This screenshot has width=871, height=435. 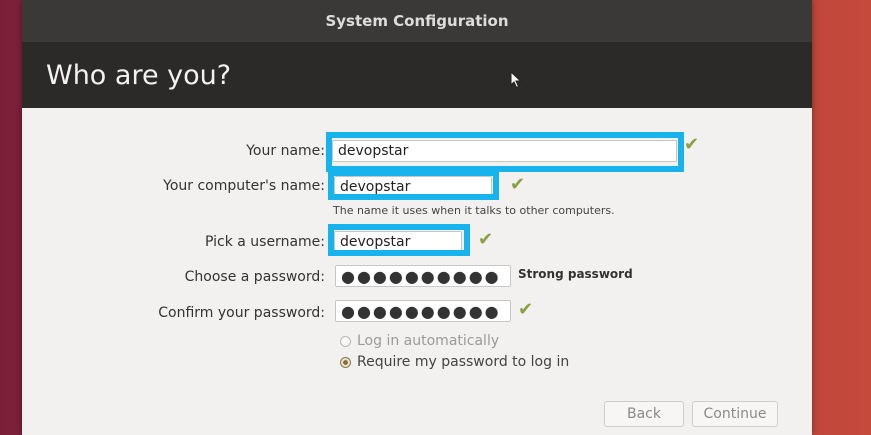 What do you see at coordinates (139, 75) in the screenshot?
I see `page-title: Who are you?` at bounding box center [139, 75].